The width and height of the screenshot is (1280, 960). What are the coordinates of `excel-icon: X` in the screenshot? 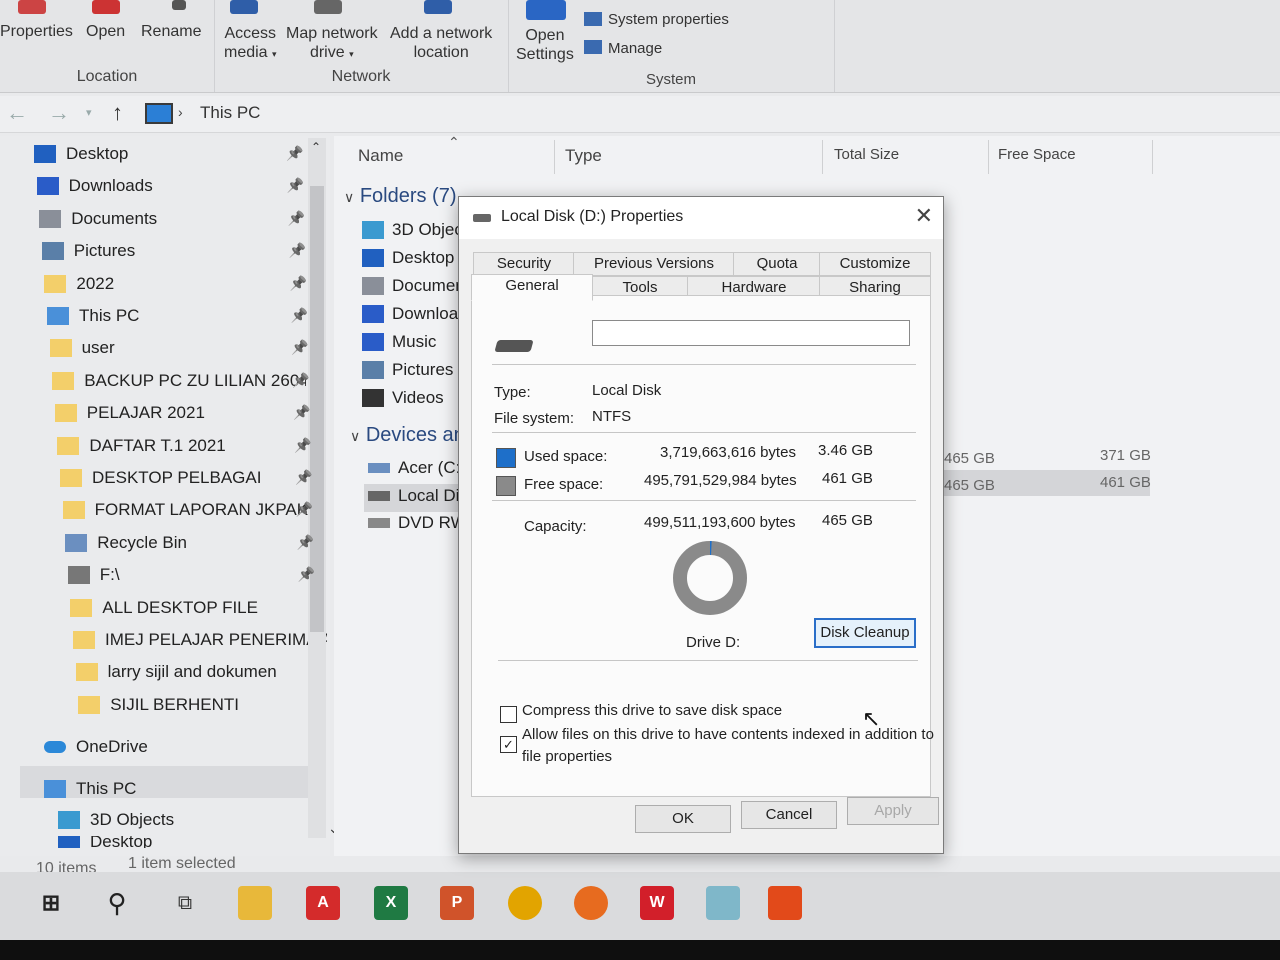 It's located at (391, 903).